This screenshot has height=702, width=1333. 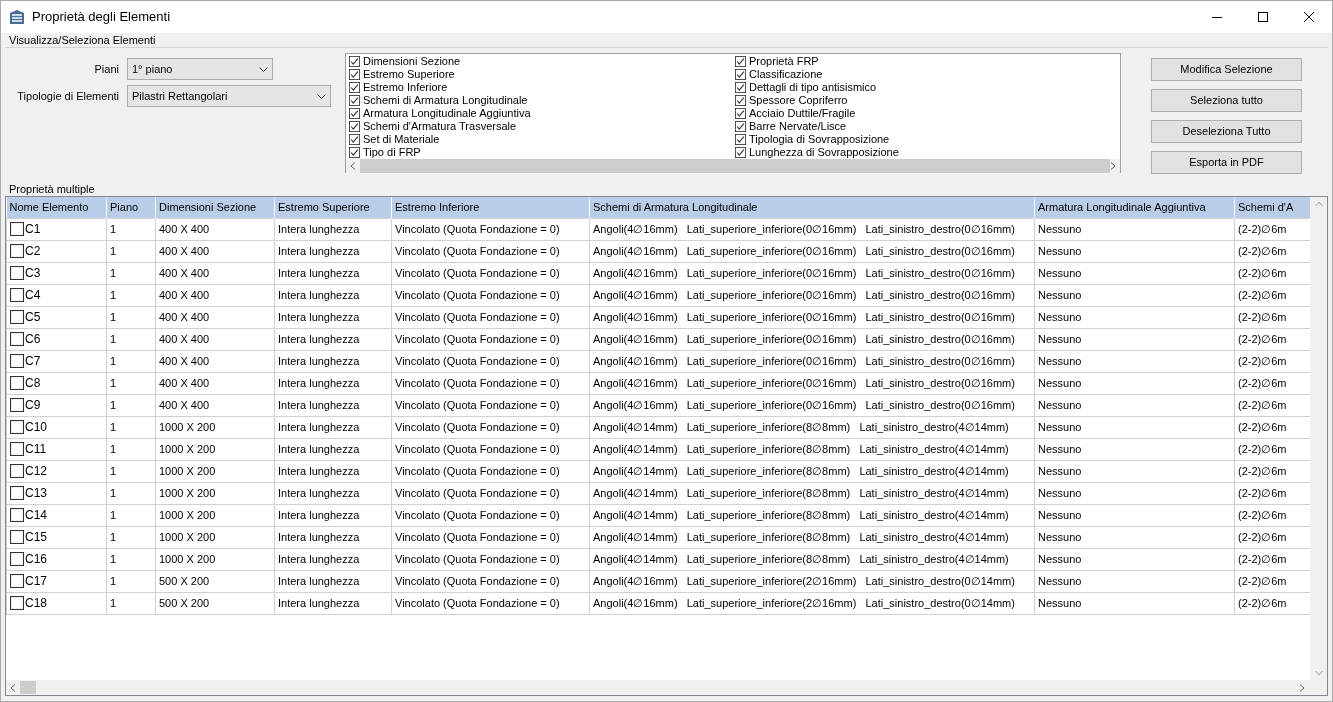 I want to click on action-button: Esporta in PDF, so click(x=1226, y=162).